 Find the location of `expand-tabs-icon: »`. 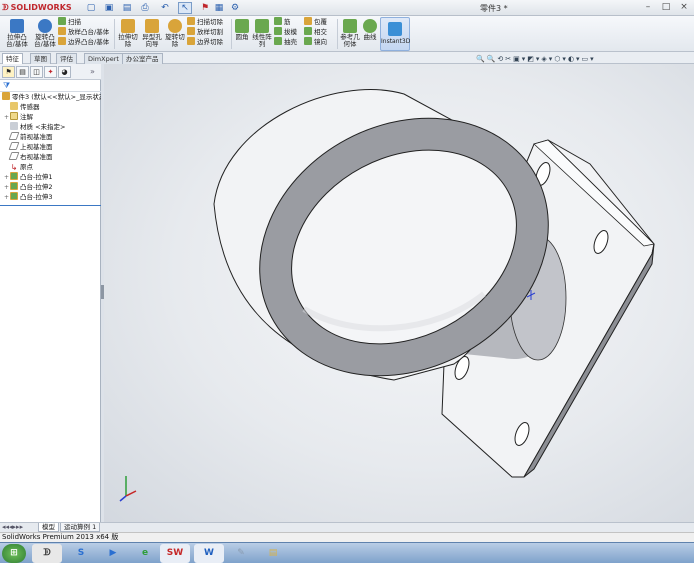

expand-tabs-icon: » is located at coordinates (92, 71).